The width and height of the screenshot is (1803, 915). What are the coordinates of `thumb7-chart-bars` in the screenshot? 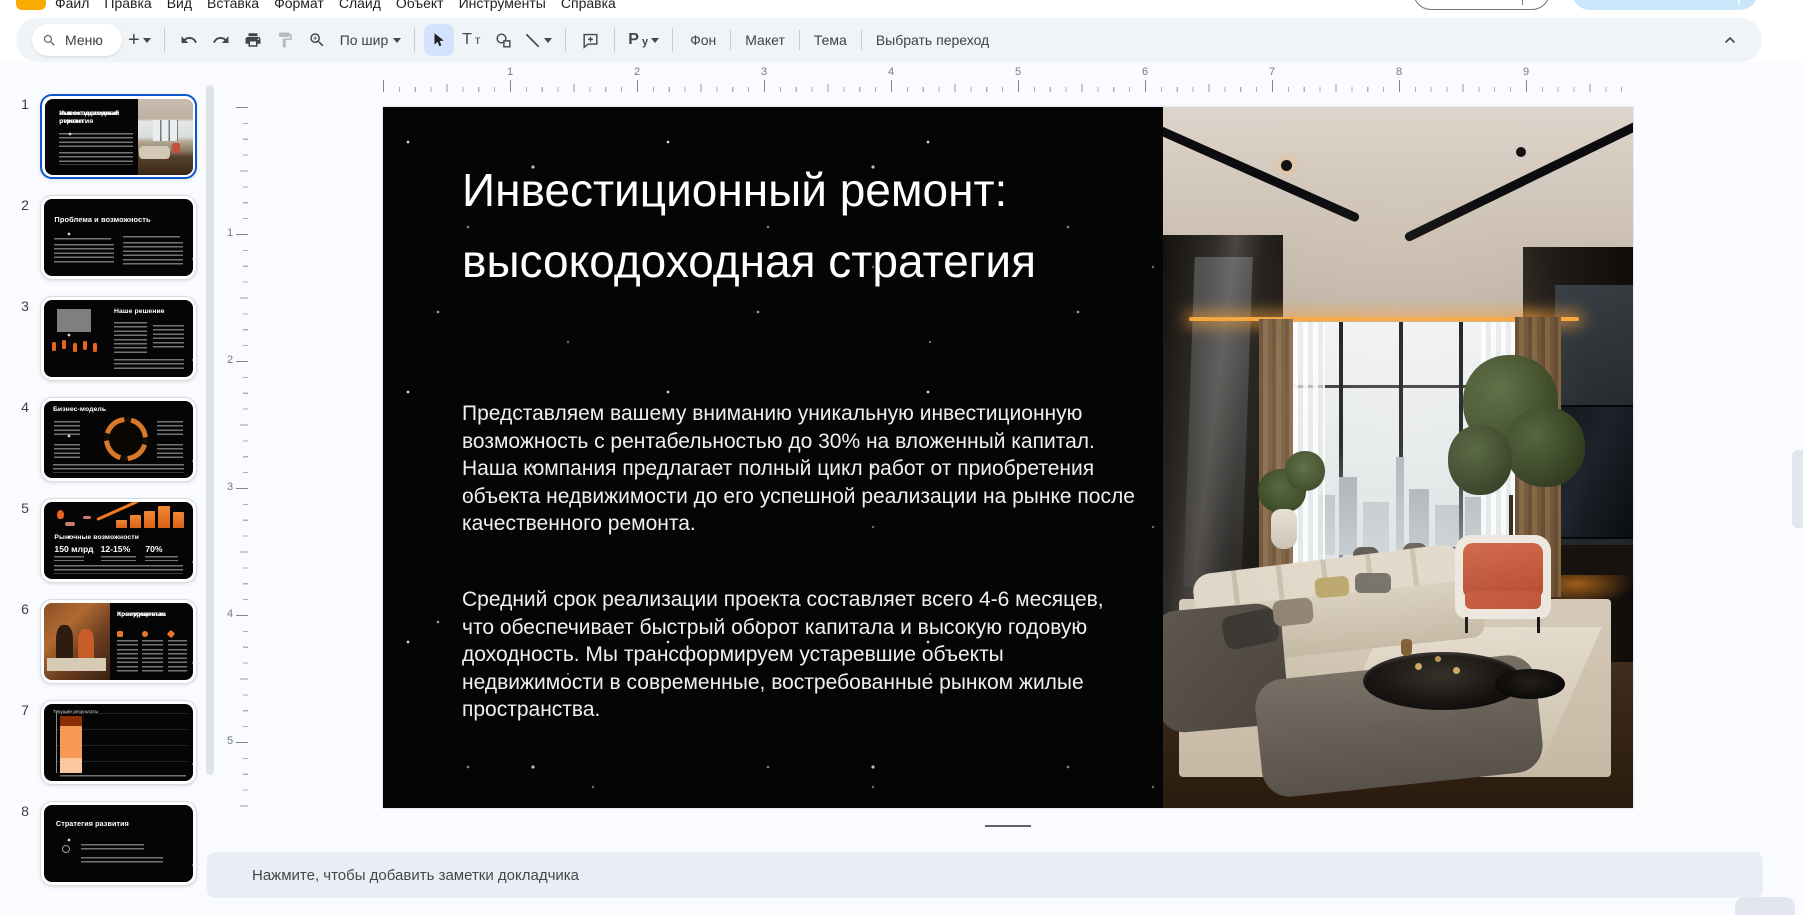 It's located at (122, 743).